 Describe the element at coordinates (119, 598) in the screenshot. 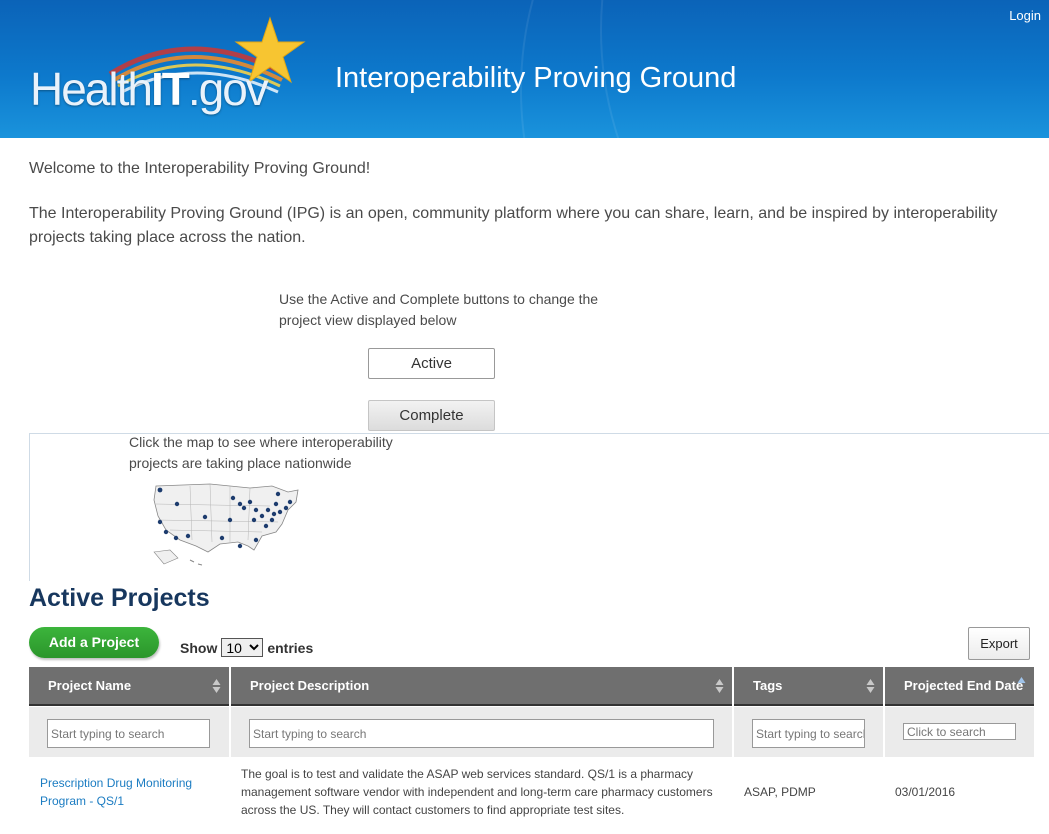

I see `section-title: Active Projects` at that location.